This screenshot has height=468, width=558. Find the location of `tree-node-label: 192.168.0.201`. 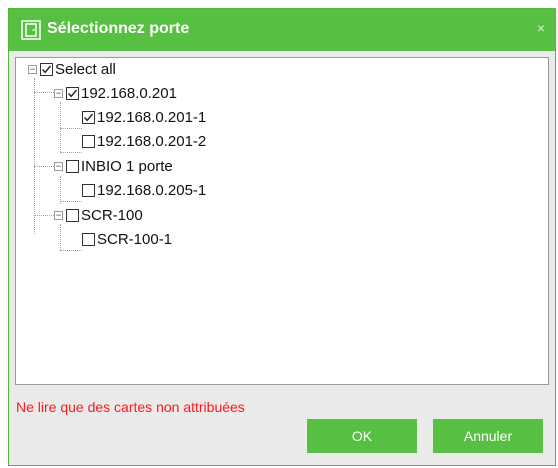

tree-node-label: 192.168.0.201 is located at coordinates (129, 93).